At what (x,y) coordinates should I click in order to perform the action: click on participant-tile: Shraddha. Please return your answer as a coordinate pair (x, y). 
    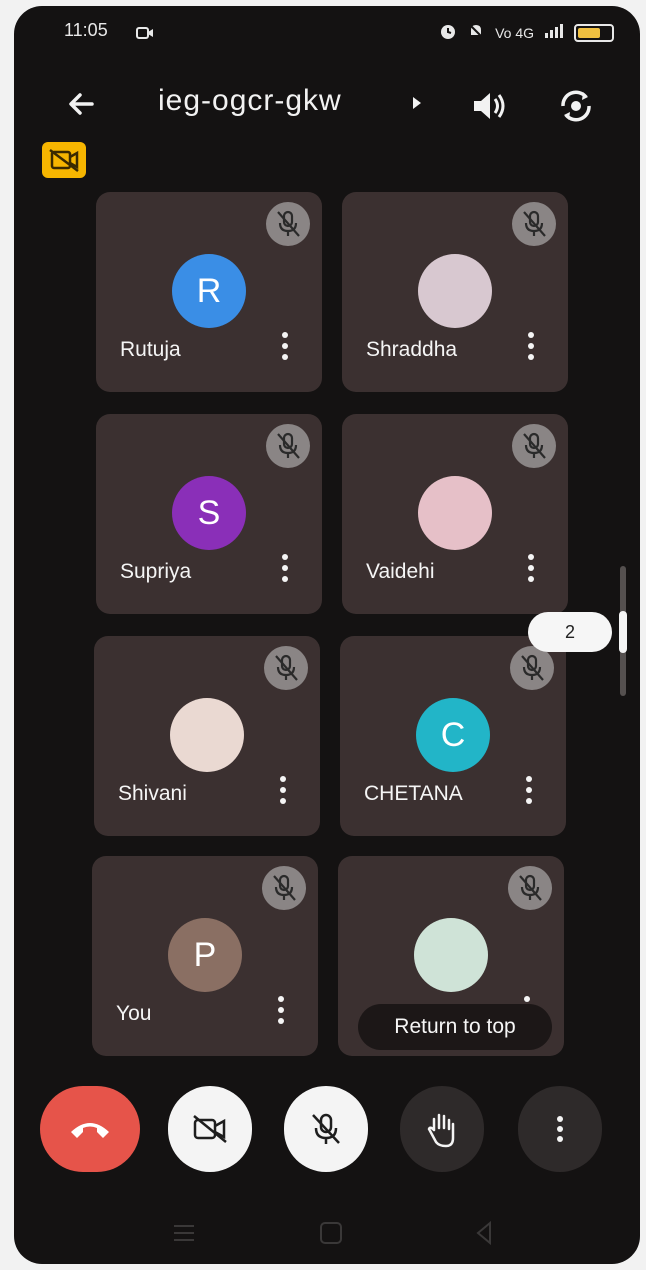
    Looking at the image, I should click on (455, 292).